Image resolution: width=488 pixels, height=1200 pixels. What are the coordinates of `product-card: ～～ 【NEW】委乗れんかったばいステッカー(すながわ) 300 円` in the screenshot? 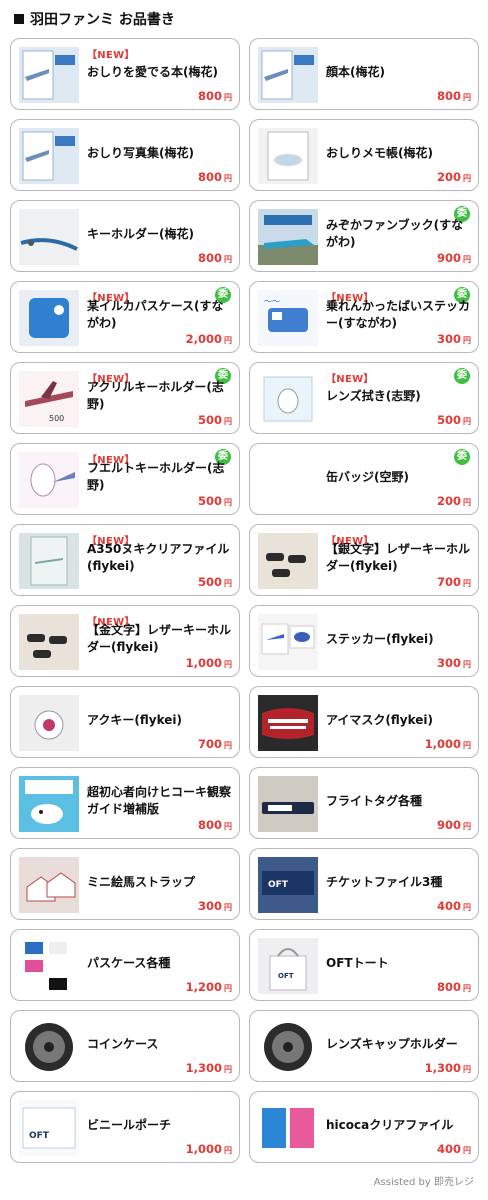 It's located at (364, 317).